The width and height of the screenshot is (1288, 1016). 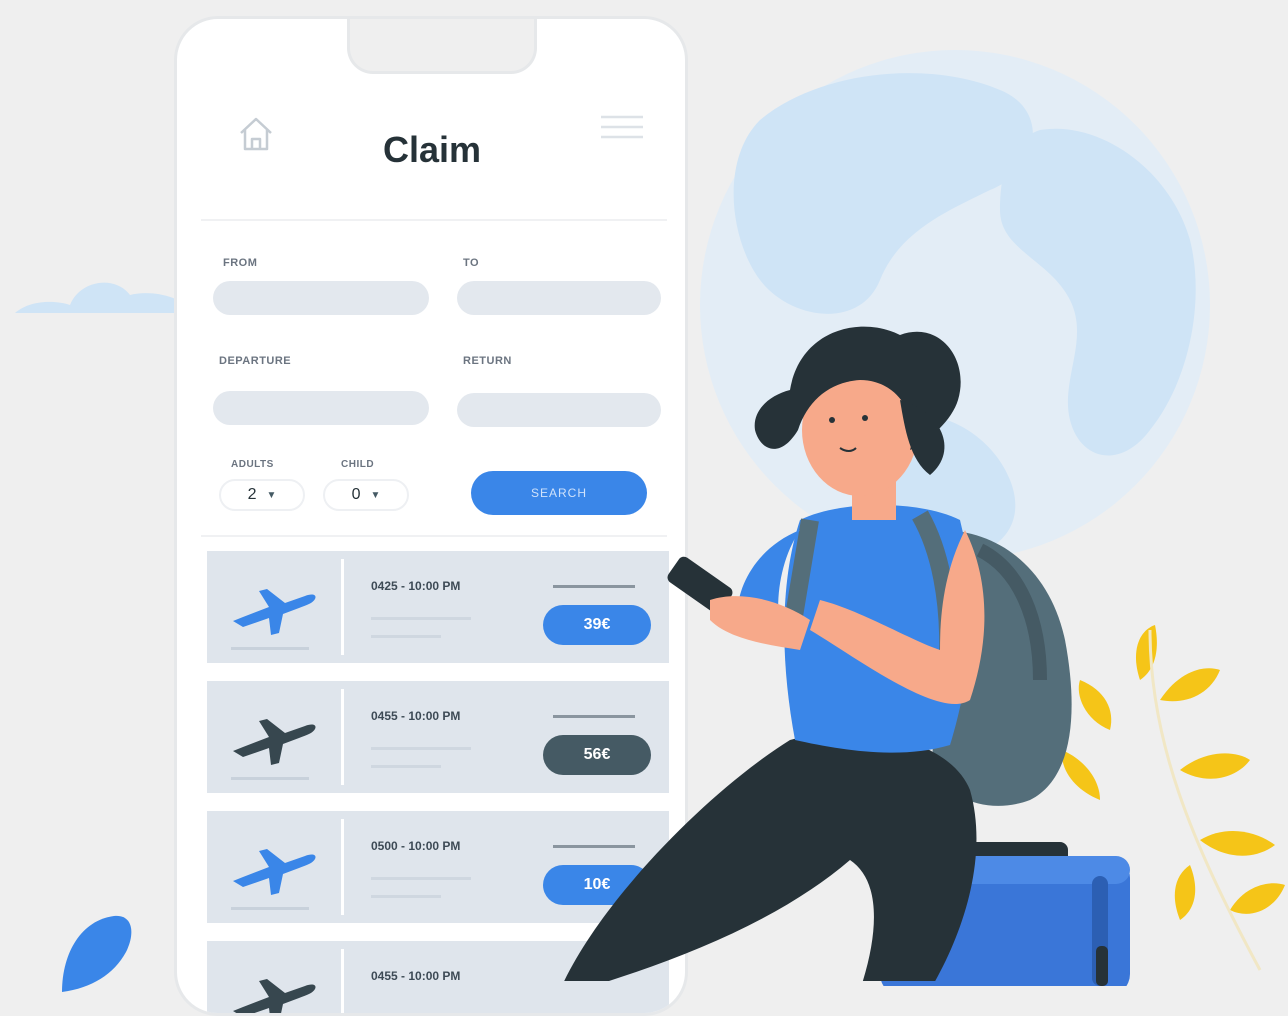 I want to click on home-icon, so click(x=256, y=134).